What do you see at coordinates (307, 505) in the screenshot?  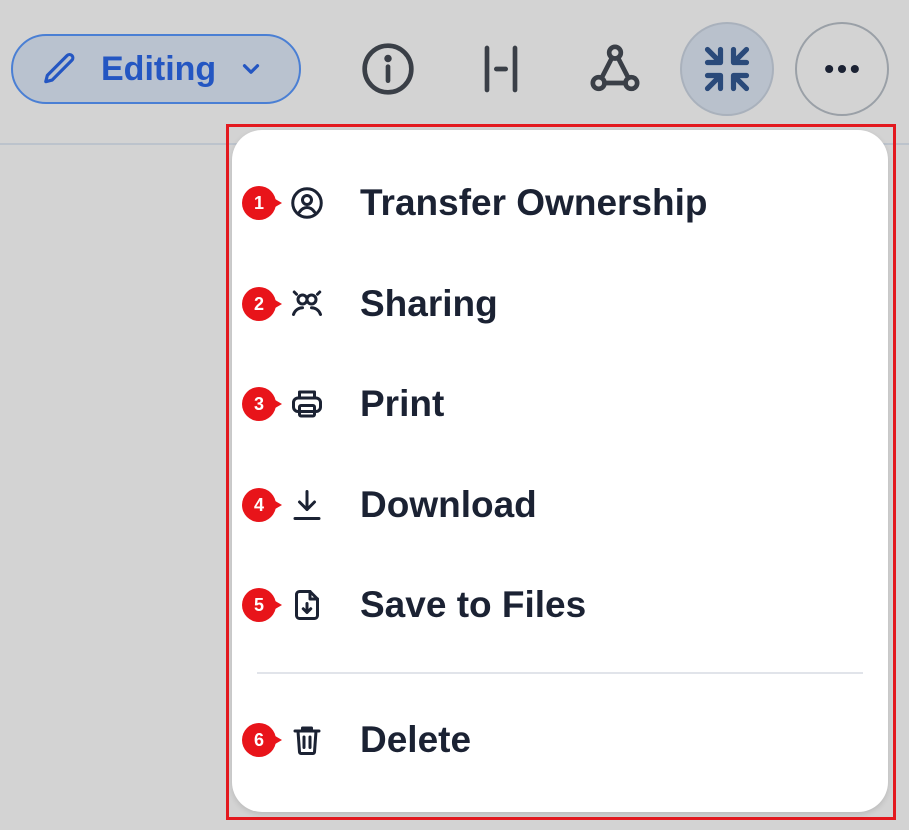 I see `download-icon` at bounding box center [307, 505].